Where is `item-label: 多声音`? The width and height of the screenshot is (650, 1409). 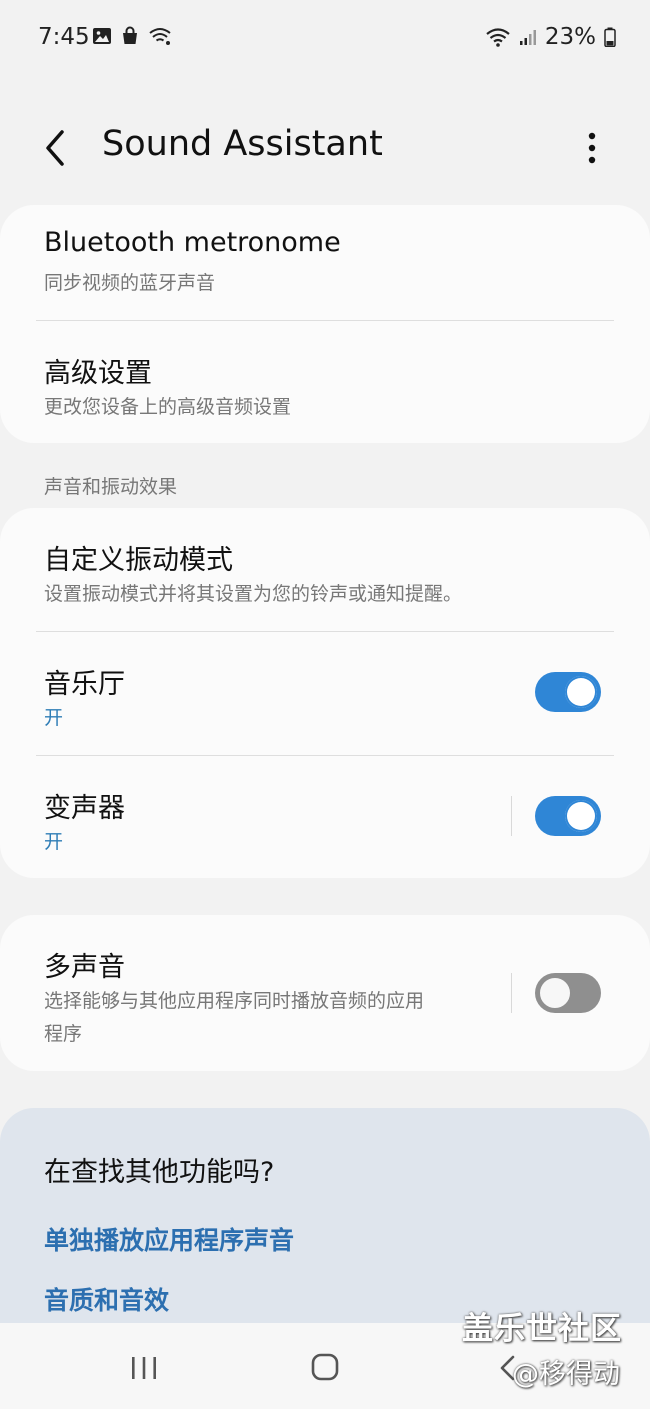
item-label: 多声音 is located at coordinates (84, 967).